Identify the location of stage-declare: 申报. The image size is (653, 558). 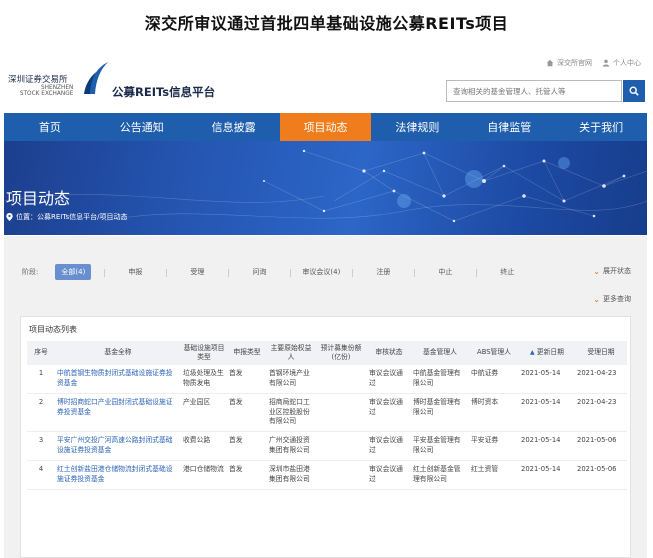
(135, 272).